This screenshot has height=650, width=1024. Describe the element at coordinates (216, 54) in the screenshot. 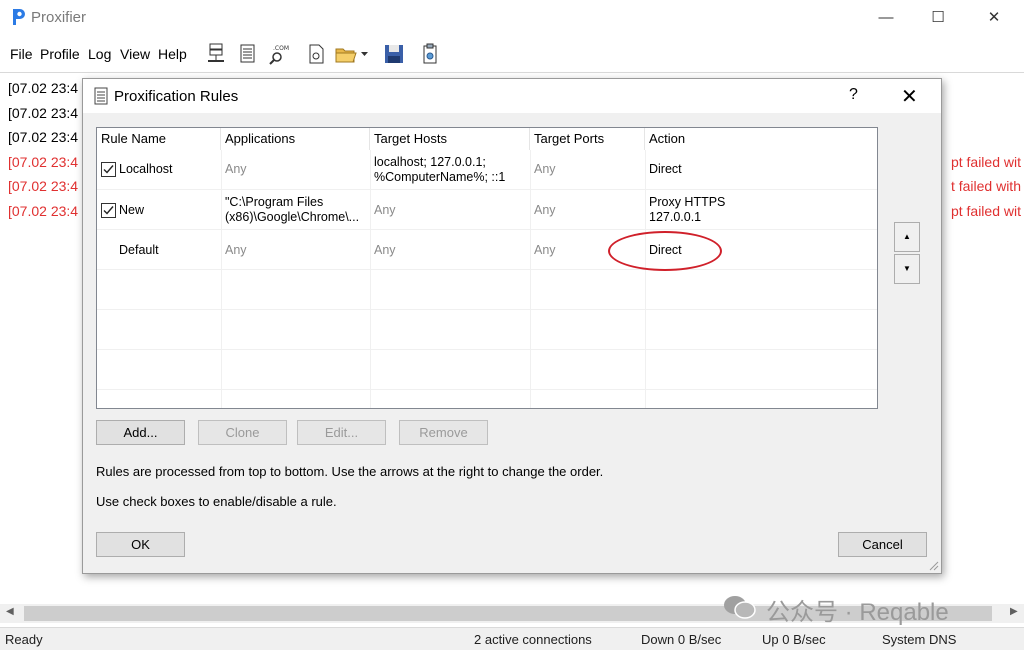

I see `proxy-servers-icon` at that location.